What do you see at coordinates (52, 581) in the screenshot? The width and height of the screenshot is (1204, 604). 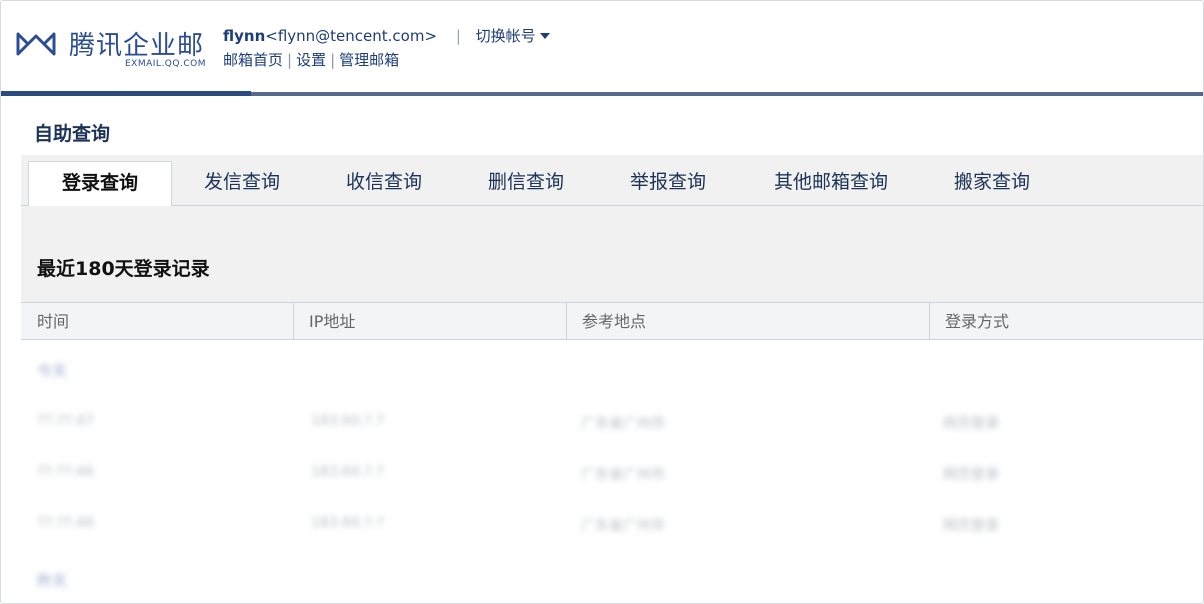 I see `date-group-label: 昨天` at bounding box center [52, 581].